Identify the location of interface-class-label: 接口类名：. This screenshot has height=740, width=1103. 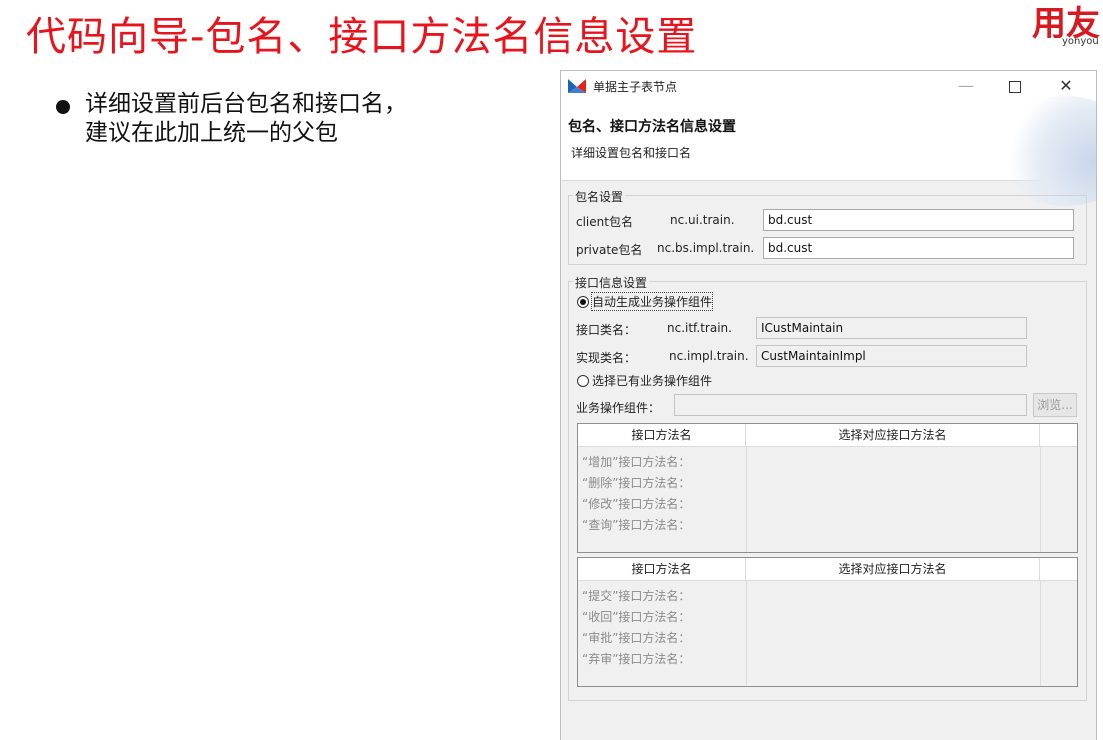
(606, 330).